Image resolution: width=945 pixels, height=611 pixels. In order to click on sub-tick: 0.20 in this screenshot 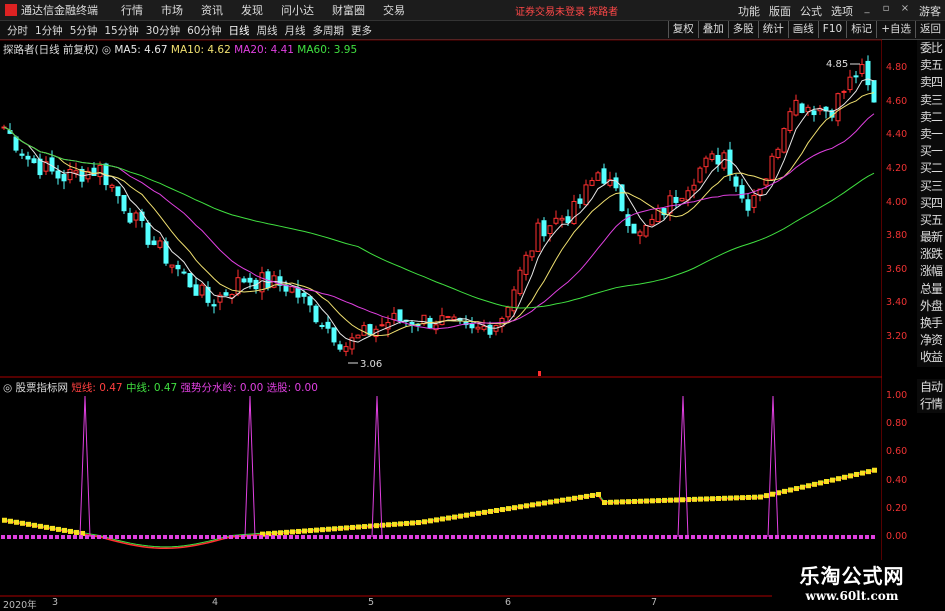, I will do `click(897, 508)`.